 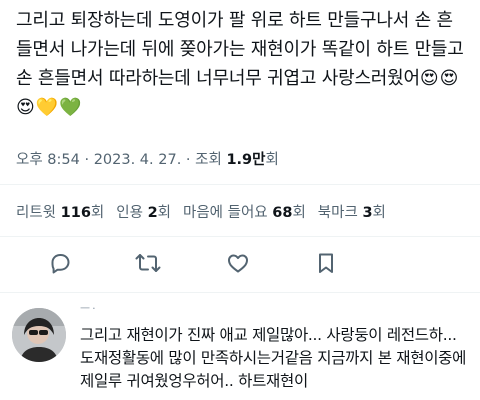 I want to click on bookmarks-count: 3, so click(x=367, y=213).